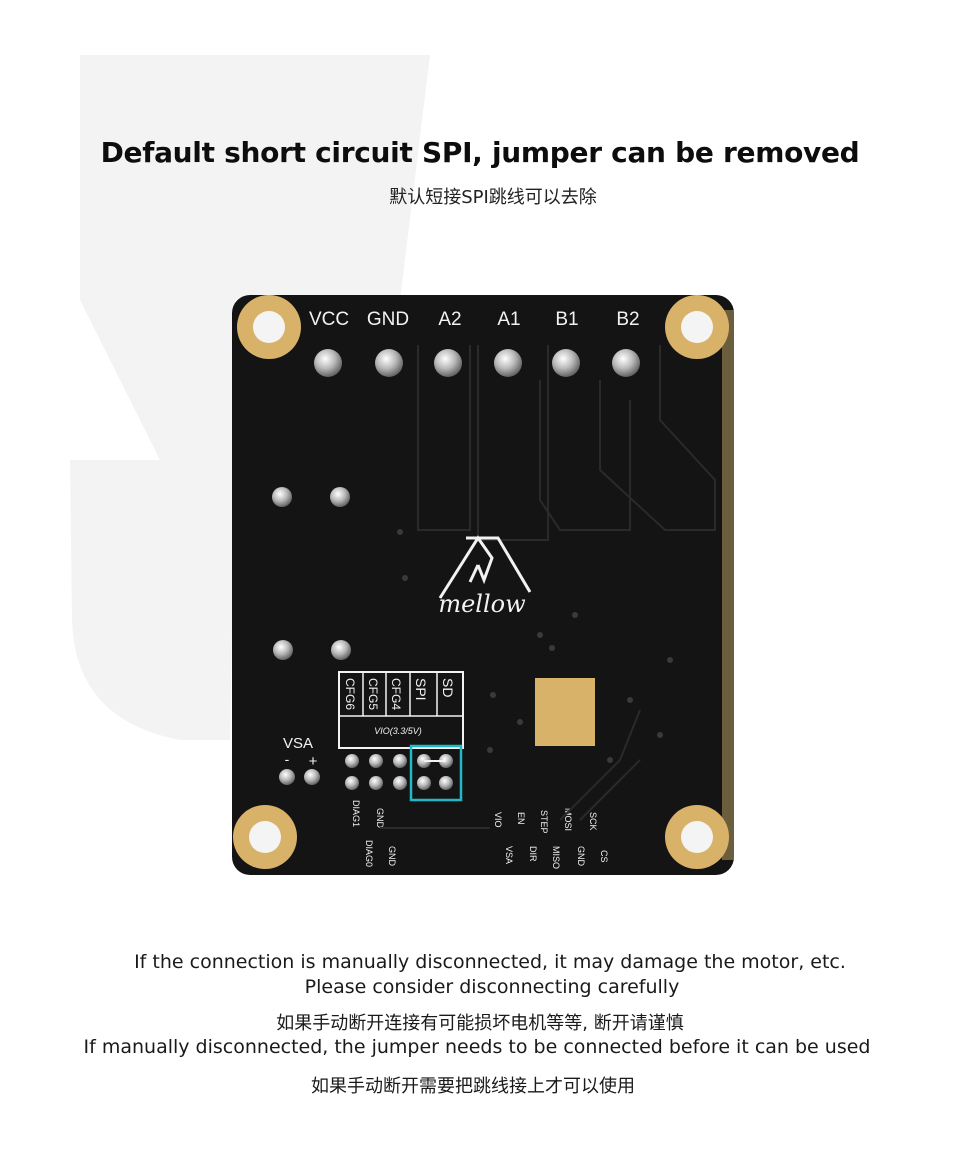  What do you see at coordinates (509, 855) in the screenshot?
I see `pin-label: VSA` at bounding box center [509, 855].